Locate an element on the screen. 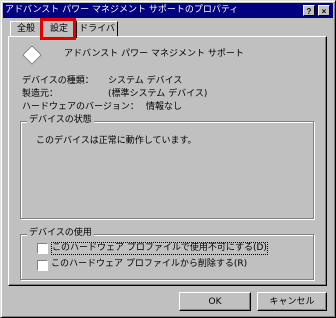 This screenshot has width=336, height=318. device-name: アドバンスト パワー マネジメント サポート is located at coordinates (154, 54).